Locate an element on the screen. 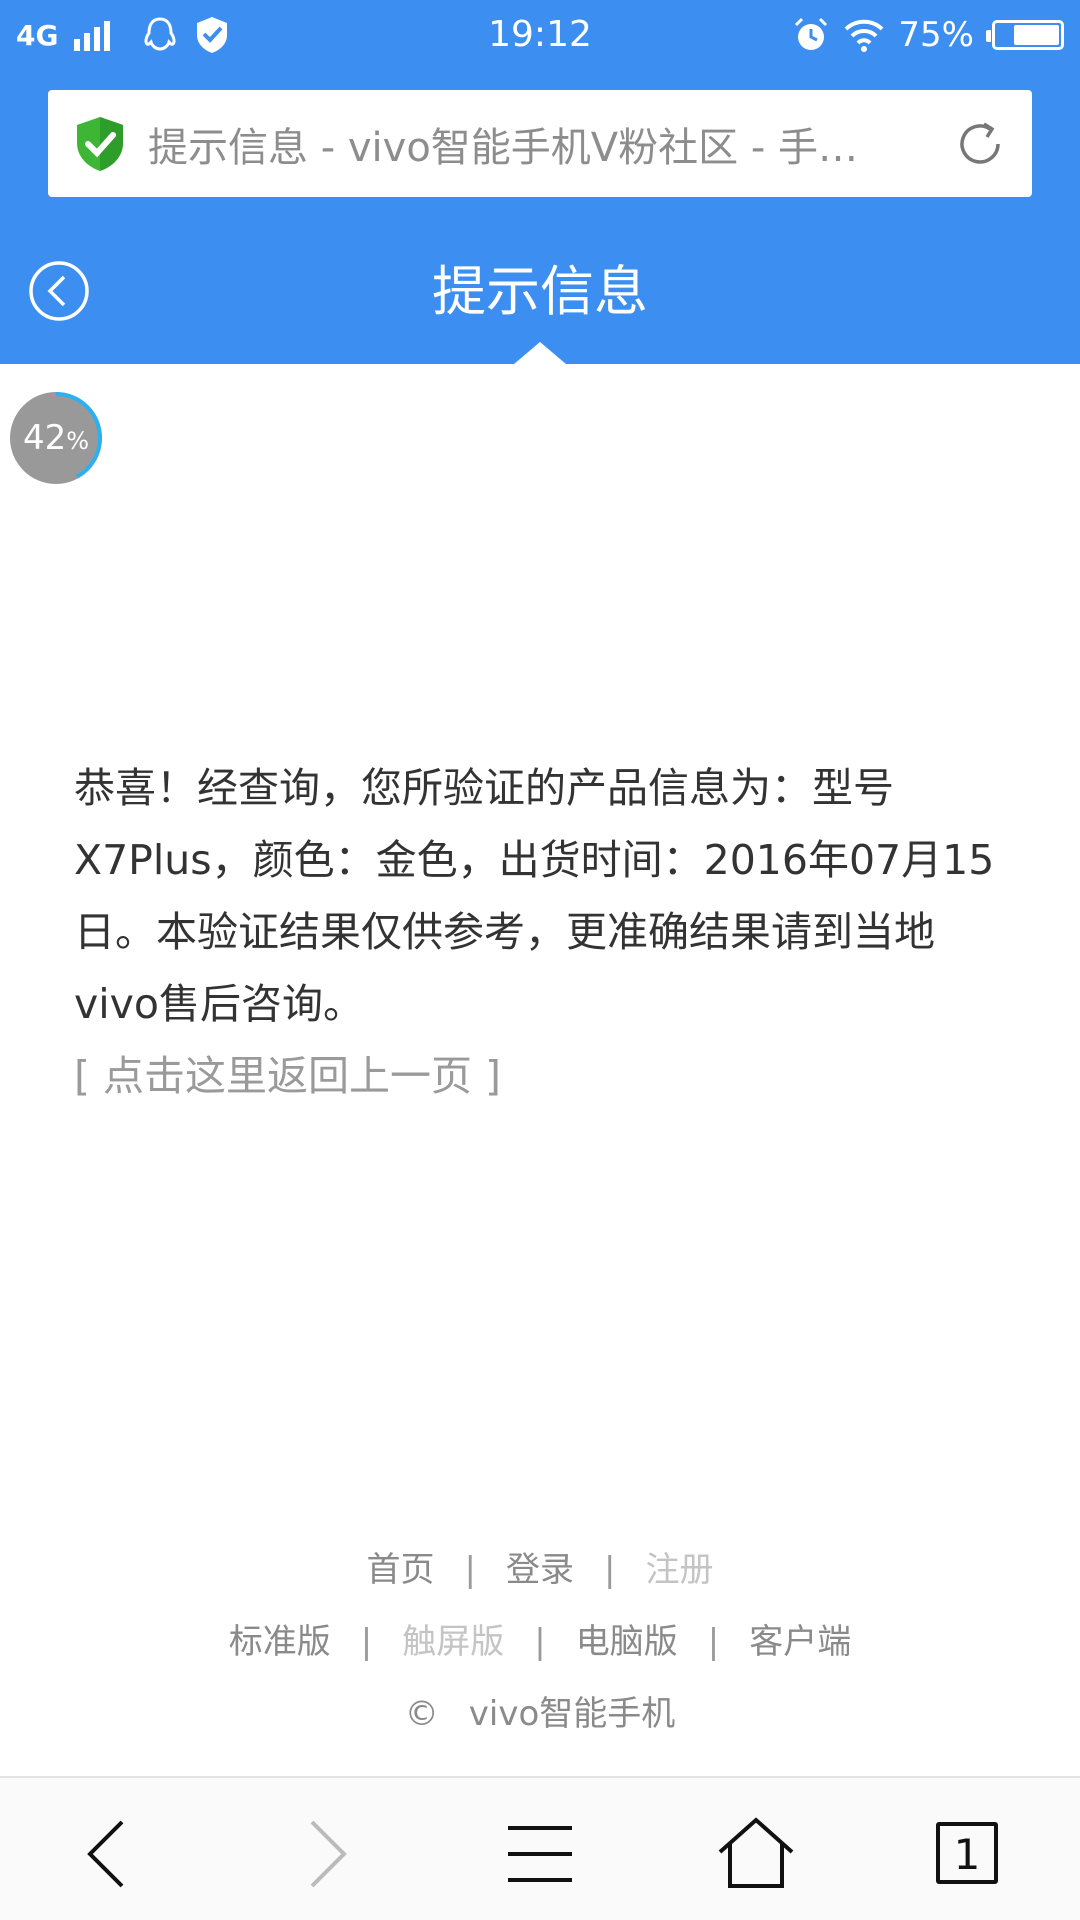 This screenshot has height=1920, width=1080. browser-bottom-bar: 1 is located at coordinates (540, 1848).